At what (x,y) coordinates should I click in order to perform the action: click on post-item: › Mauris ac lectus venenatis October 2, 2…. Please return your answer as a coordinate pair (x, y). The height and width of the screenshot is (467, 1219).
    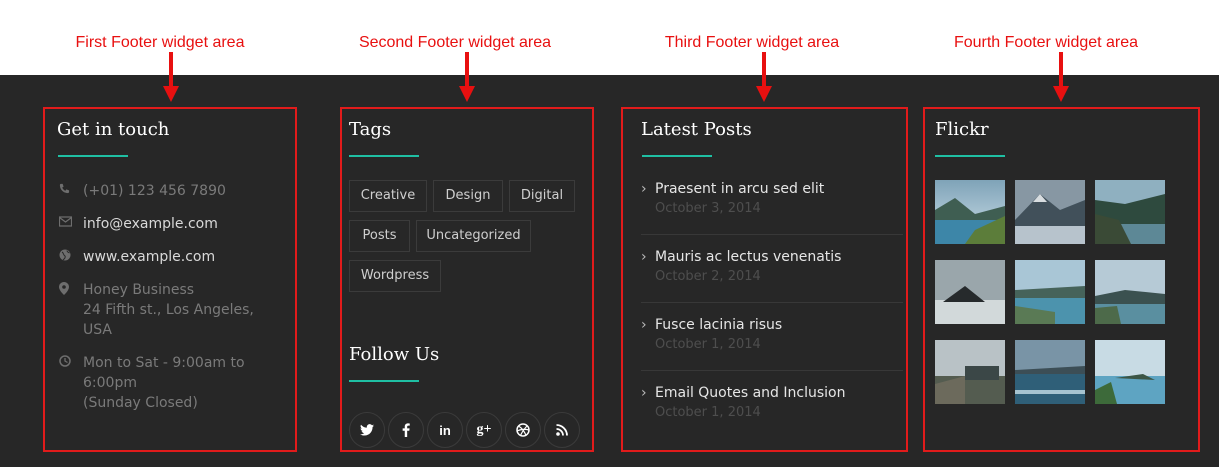
    Looking at the image, I should click on (772, 266).